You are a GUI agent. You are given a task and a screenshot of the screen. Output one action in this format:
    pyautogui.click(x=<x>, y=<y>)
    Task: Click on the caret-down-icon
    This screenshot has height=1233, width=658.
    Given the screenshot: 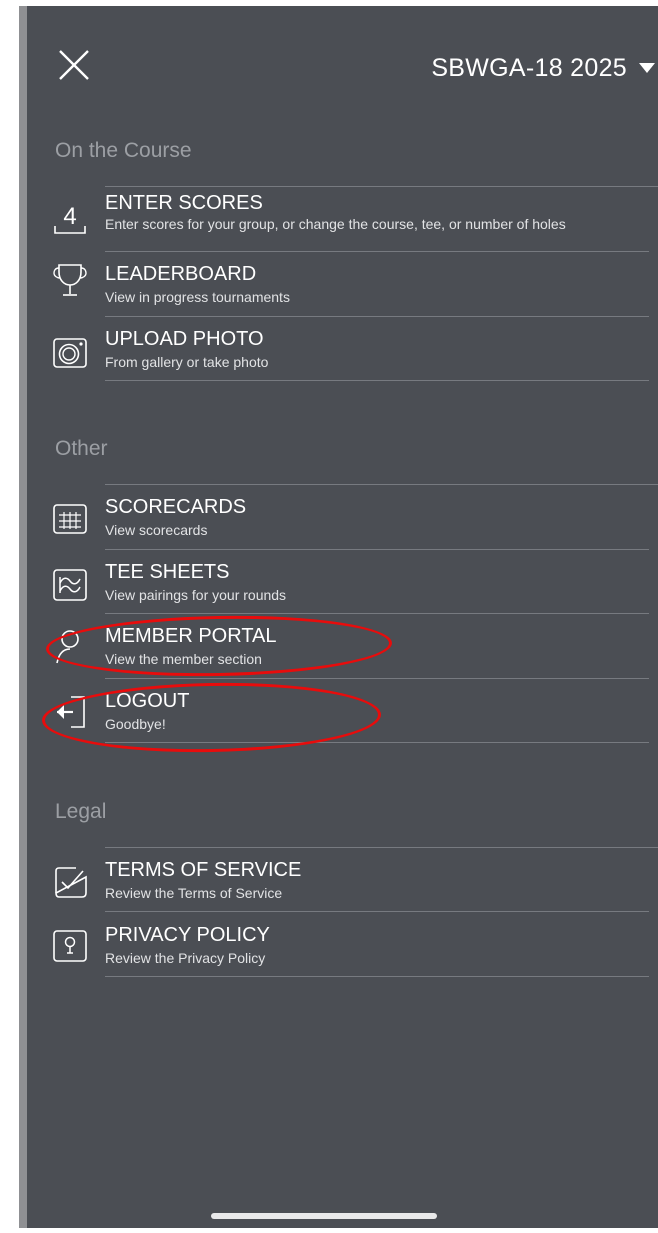 What is the action you would take?
    pyautogui.click(x=647, y=68)
    